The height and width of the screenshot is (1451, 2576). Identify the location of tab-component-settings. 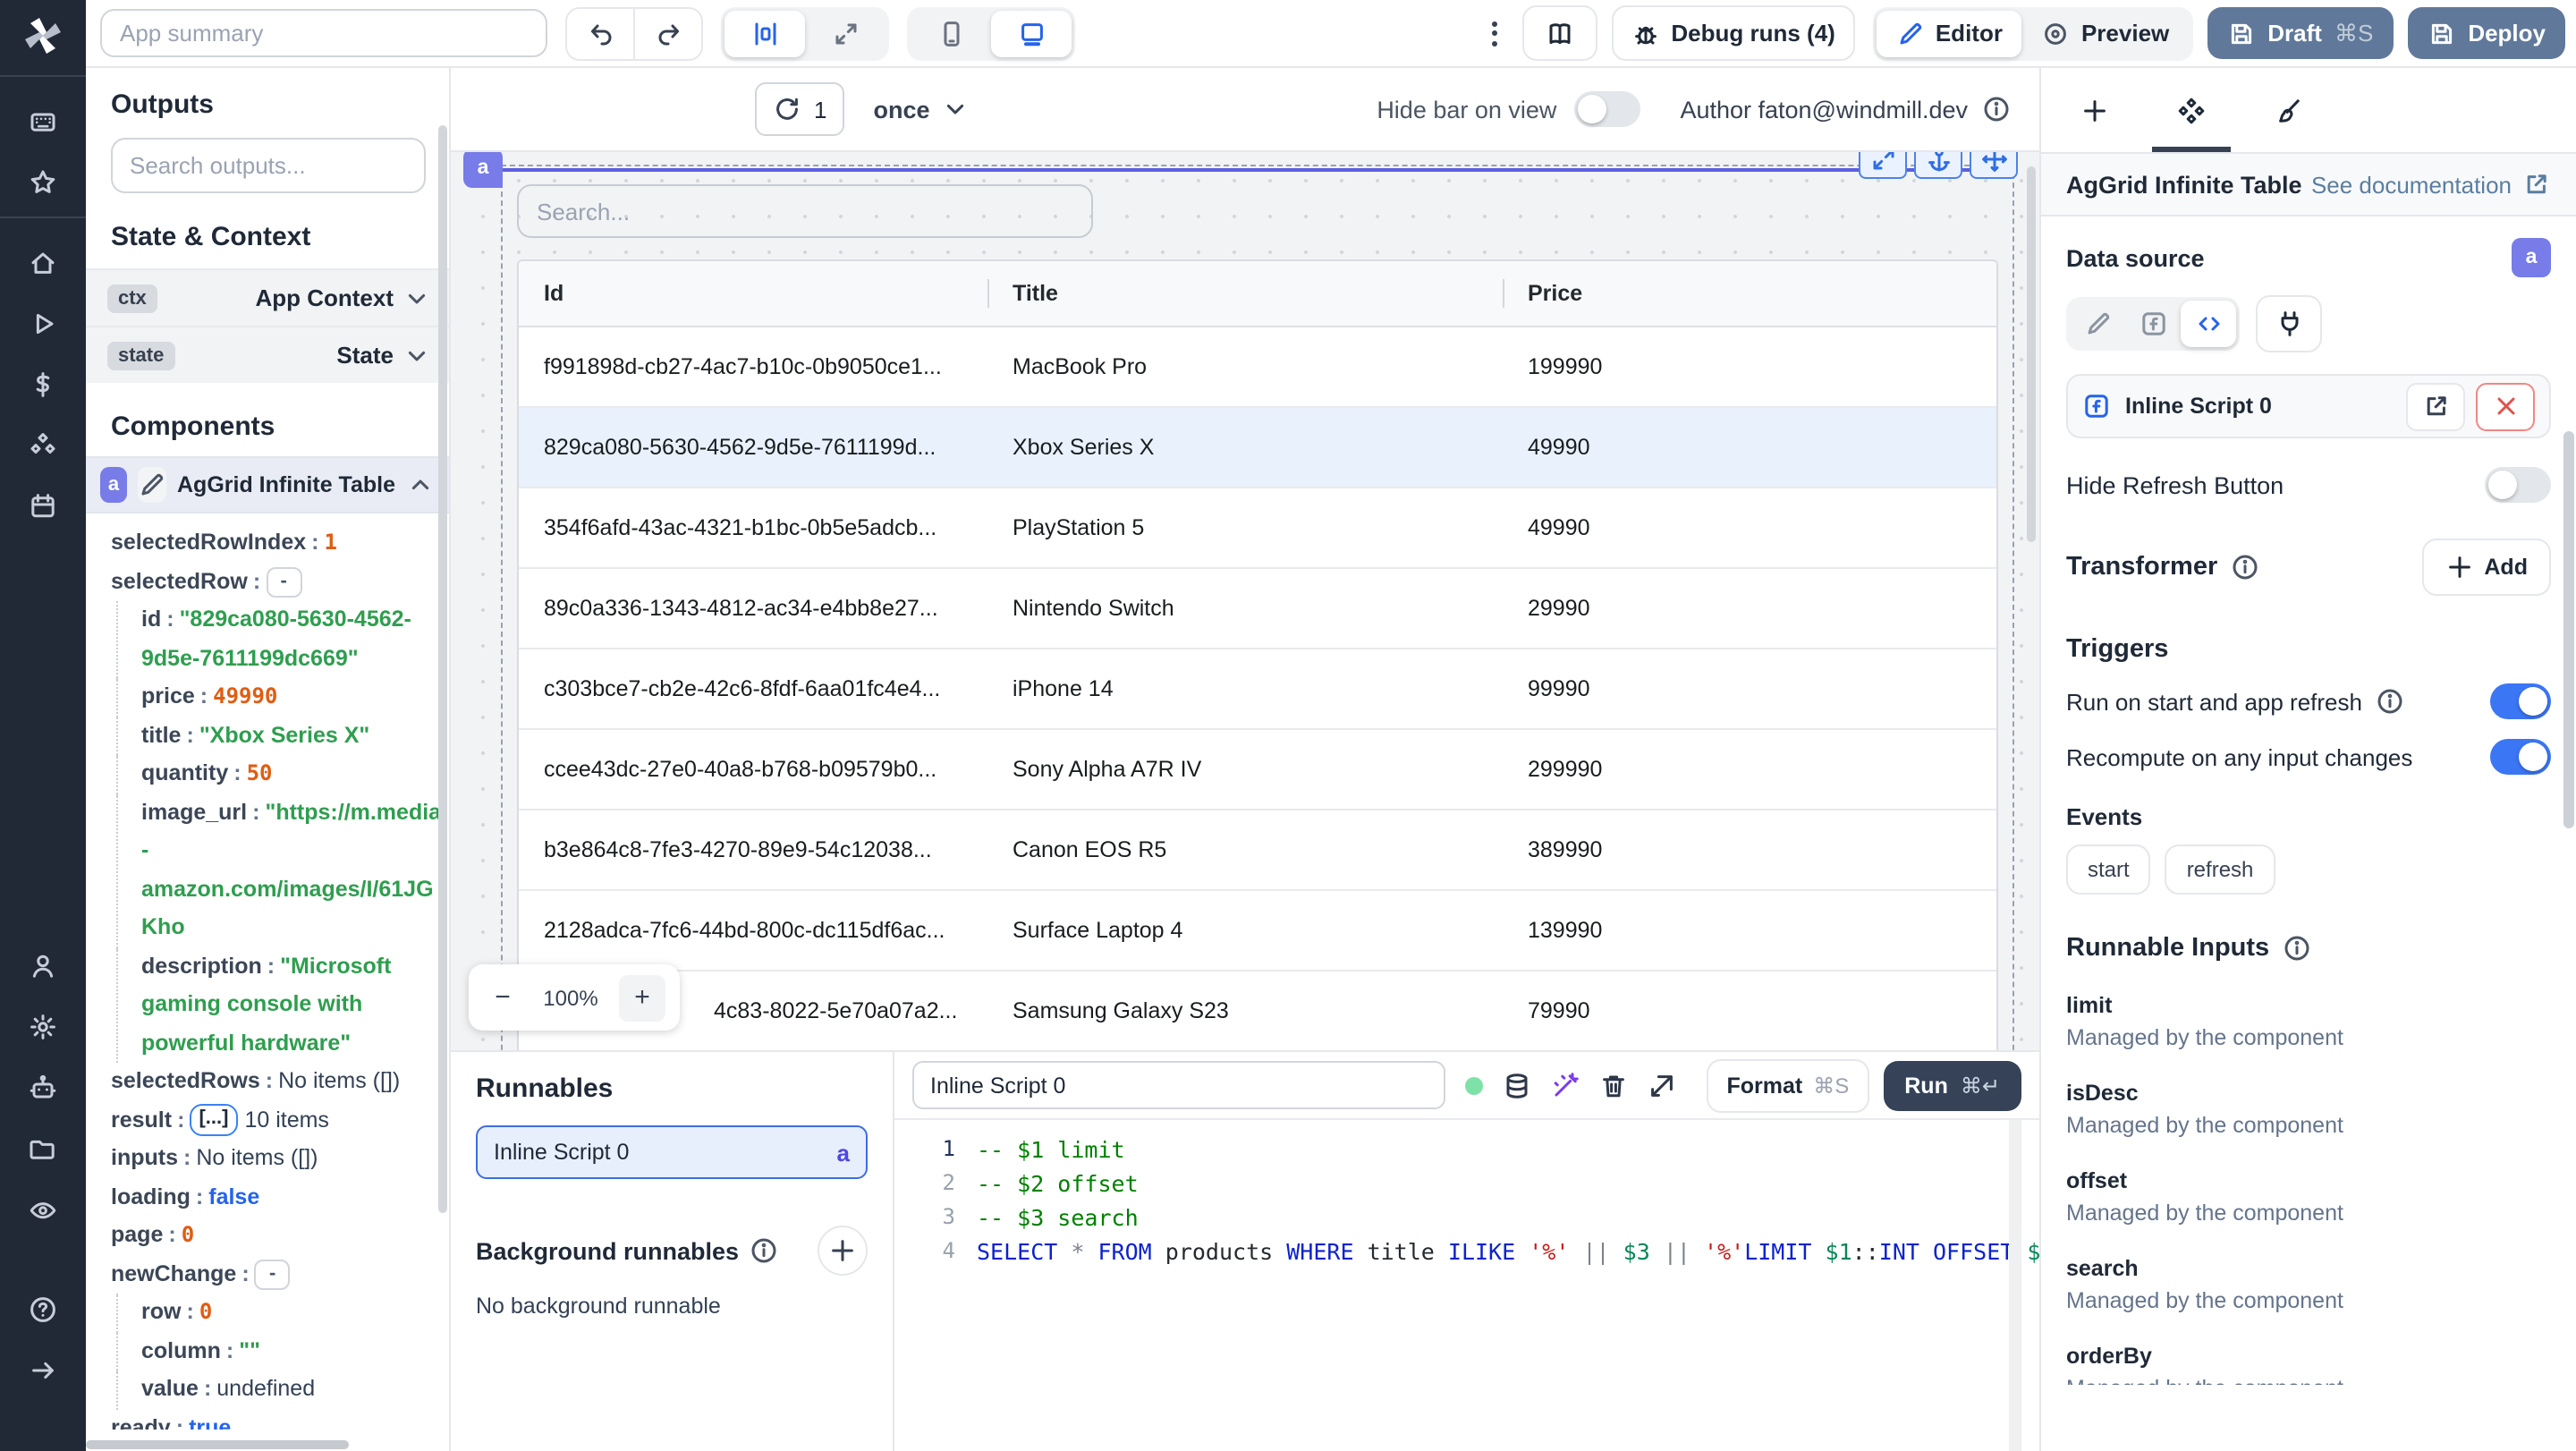
(2191, 110).